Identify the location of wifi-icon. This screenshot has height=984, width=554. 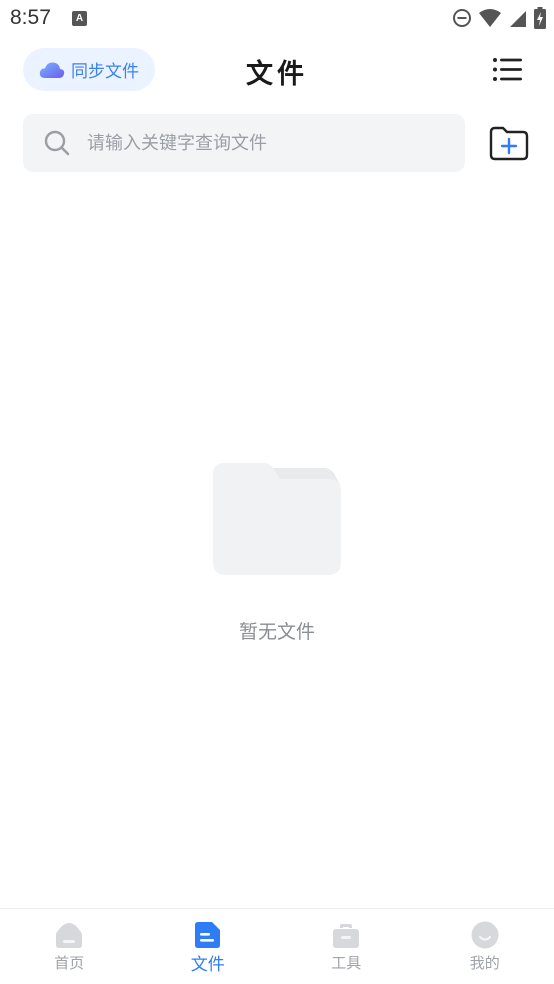
(490, 18).